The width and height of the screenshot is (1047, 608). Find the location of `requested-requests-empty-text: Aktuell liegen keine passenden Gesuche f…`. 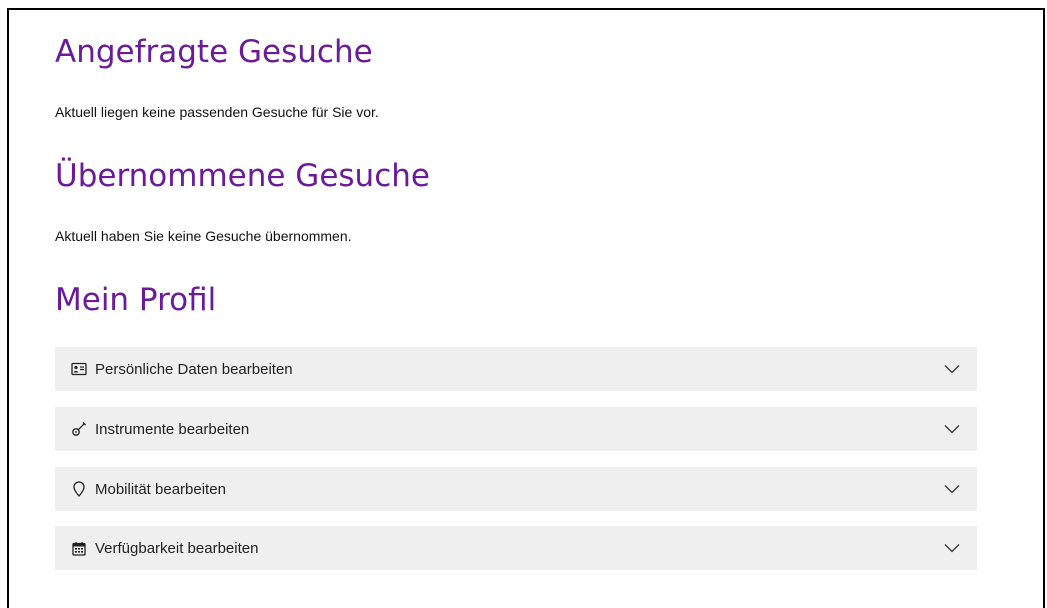

requested-requests-empty-text: Aktuell liegen keine passenden Gesuche f… is located at coordinates (217, 112).